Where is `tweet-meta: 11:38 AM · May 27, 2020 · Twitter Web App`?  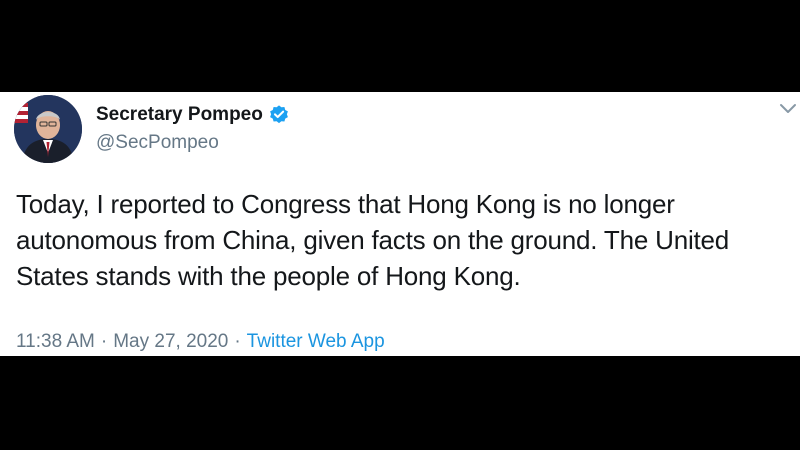
tweet-meta: 11:38 AM · May 27, 2020 · Twitter Web App is located at coordinates (200, 342).